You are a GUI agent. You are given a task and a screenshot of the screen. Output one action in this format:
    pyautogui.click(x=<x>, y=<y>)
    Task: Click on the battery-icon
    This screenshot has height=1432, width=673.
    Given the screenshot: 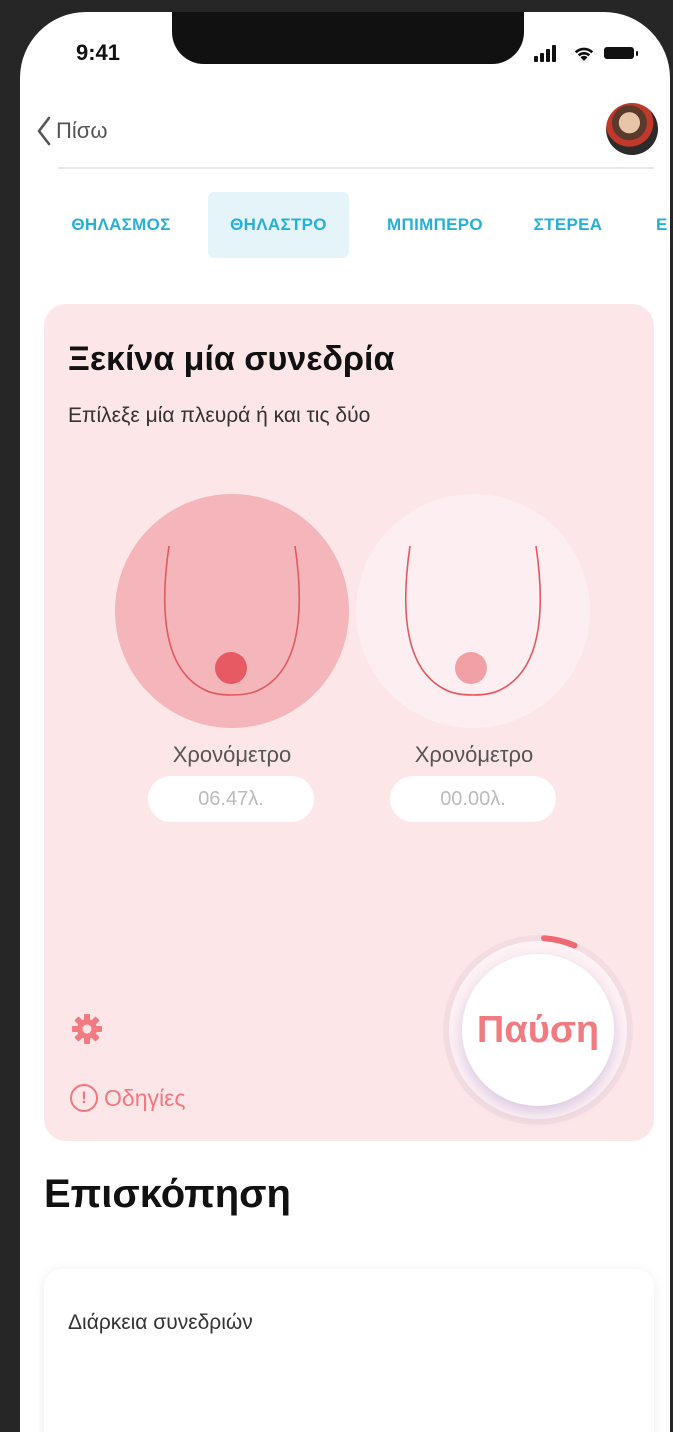 What is the action you would take?
    pyautogui.click(x=621, y=53)
    